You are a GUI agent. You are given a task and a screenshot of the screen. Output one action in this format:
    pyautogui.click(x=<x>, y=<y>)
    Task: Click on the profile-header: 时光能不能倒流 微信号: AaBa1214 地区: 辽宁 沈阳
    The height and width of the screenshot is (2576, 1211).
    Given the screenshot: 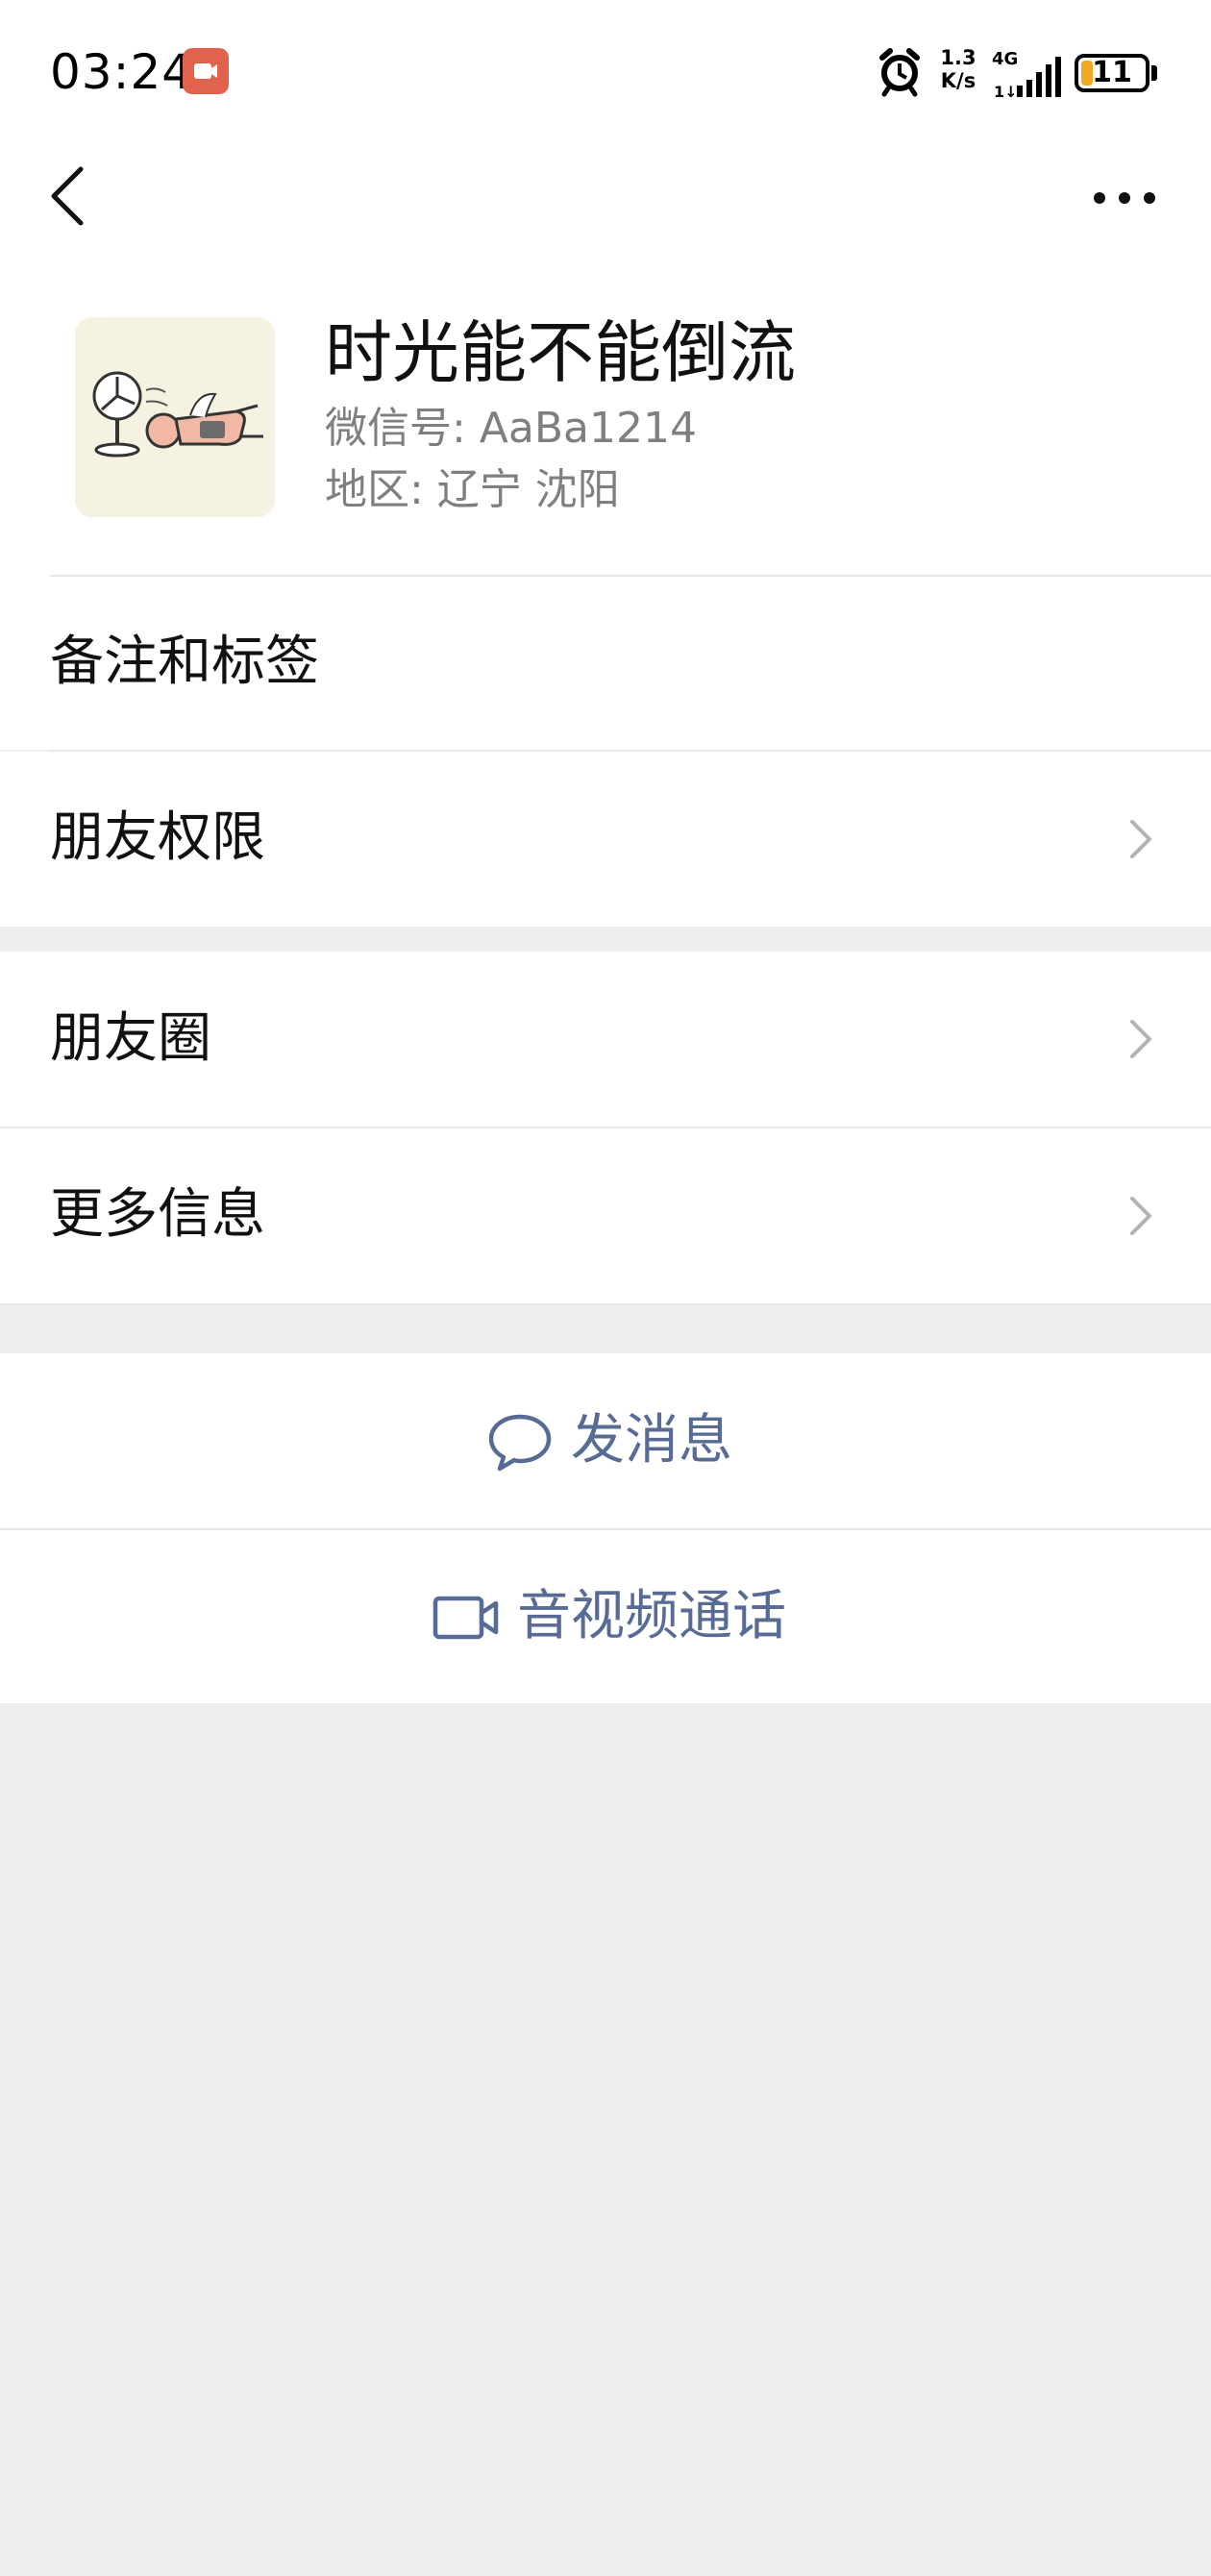 What is the action you would take?
    pyautogui.click(x=605, y=433)
    